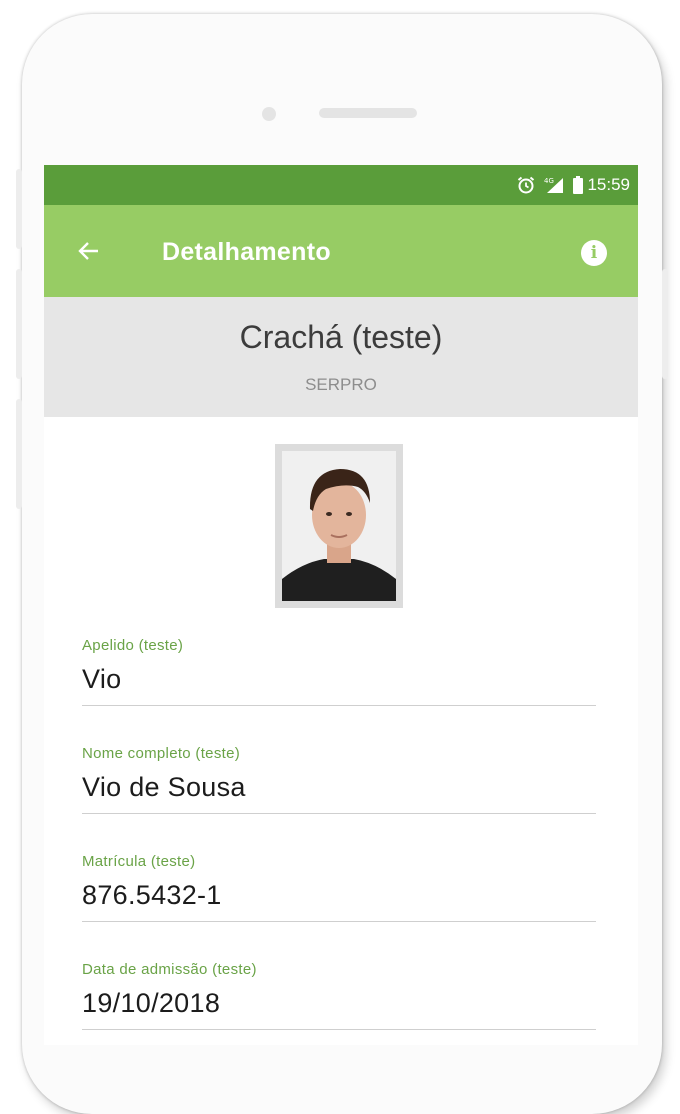 This screenshot has height=1114, width=680. I want to click on alarm-clock-icon, so click(526, 185).